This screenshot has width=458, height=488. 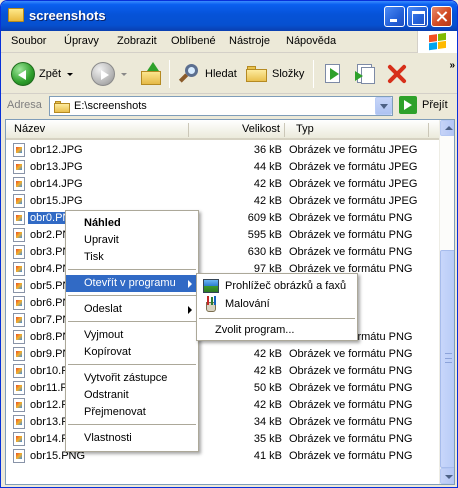 I want to click on folders-button: Složky, so click(x=275, y=74).